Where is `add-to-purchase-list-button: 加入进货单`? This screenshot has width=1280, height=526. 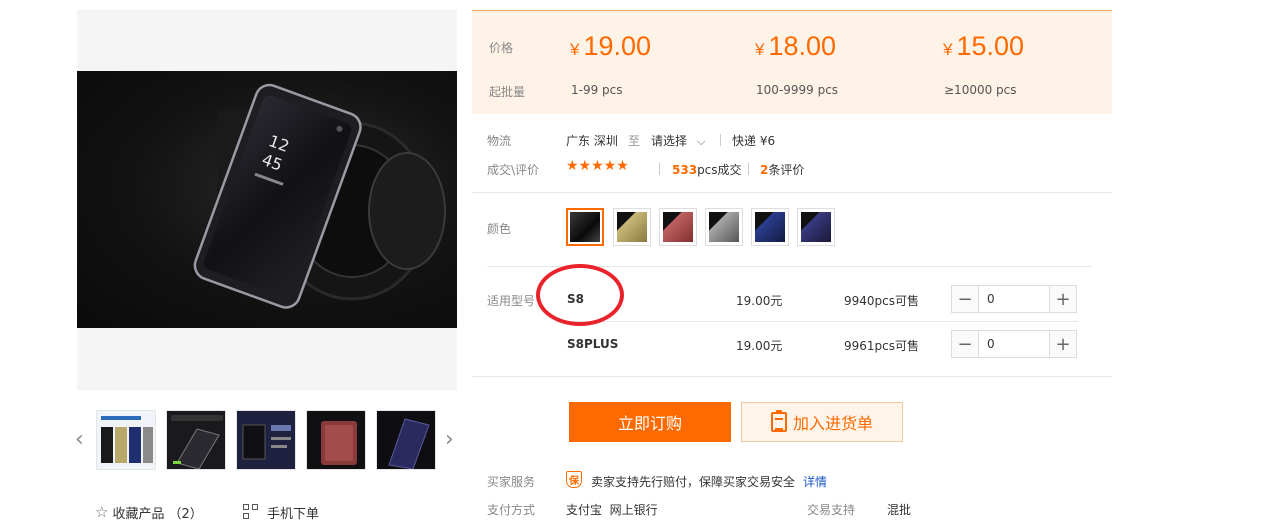
add-to-purchase-list-button: 加入进货单 is located at coordinates (822, 422).